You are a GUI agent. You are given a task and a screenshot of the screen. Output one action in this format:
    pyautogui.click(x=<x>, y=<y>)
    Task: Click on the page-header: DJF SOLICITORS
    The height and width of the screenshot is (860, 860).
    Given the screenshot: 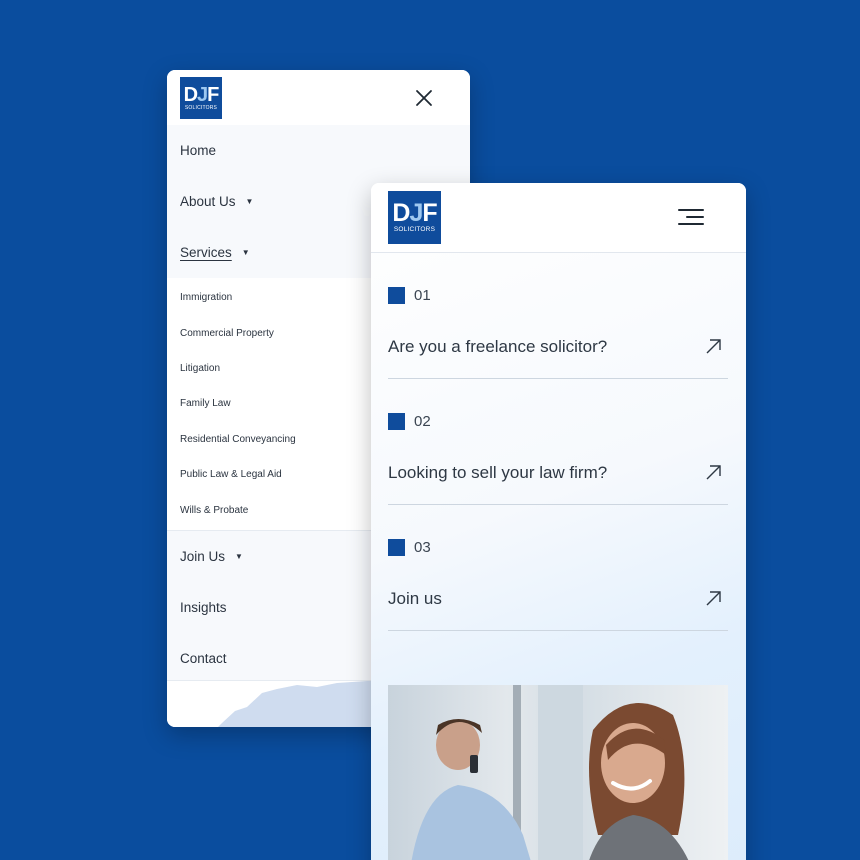 What is the action you would take?
    pyautogui.click(x=558, y=218)
    